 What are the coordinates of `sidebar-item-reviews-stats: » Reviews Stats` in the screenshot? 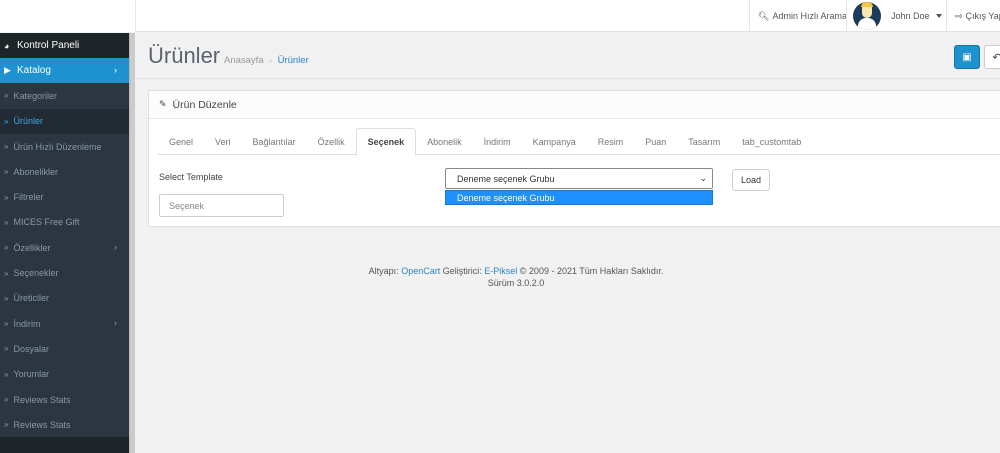 It's located at (64, 399).